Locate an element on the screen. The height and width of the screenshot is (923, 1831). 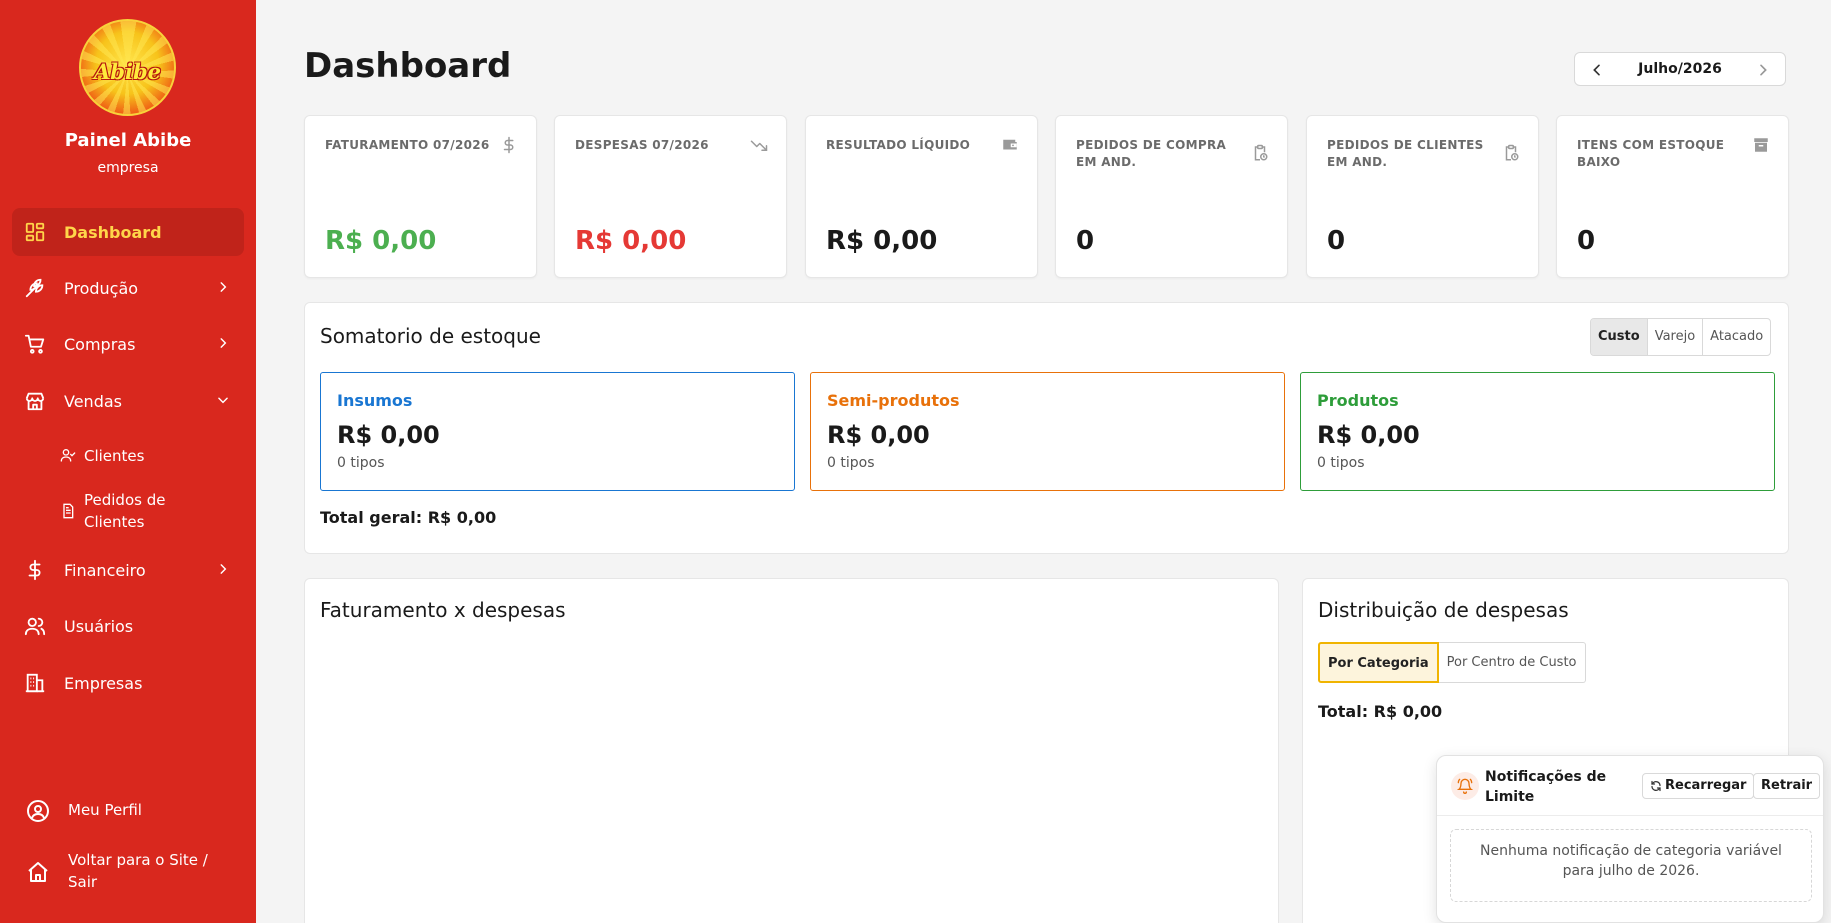
page-title: Dashboard is located at coordinates (408, 66).